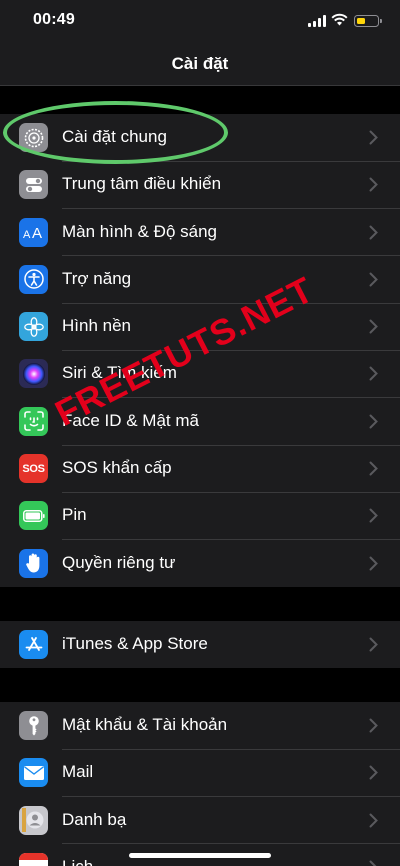 The image size is (400, 866). What do you see at coordinates (200, 22) in the screenshot?
I see `status-bar: 00:49` at bounding box center [200, 22].